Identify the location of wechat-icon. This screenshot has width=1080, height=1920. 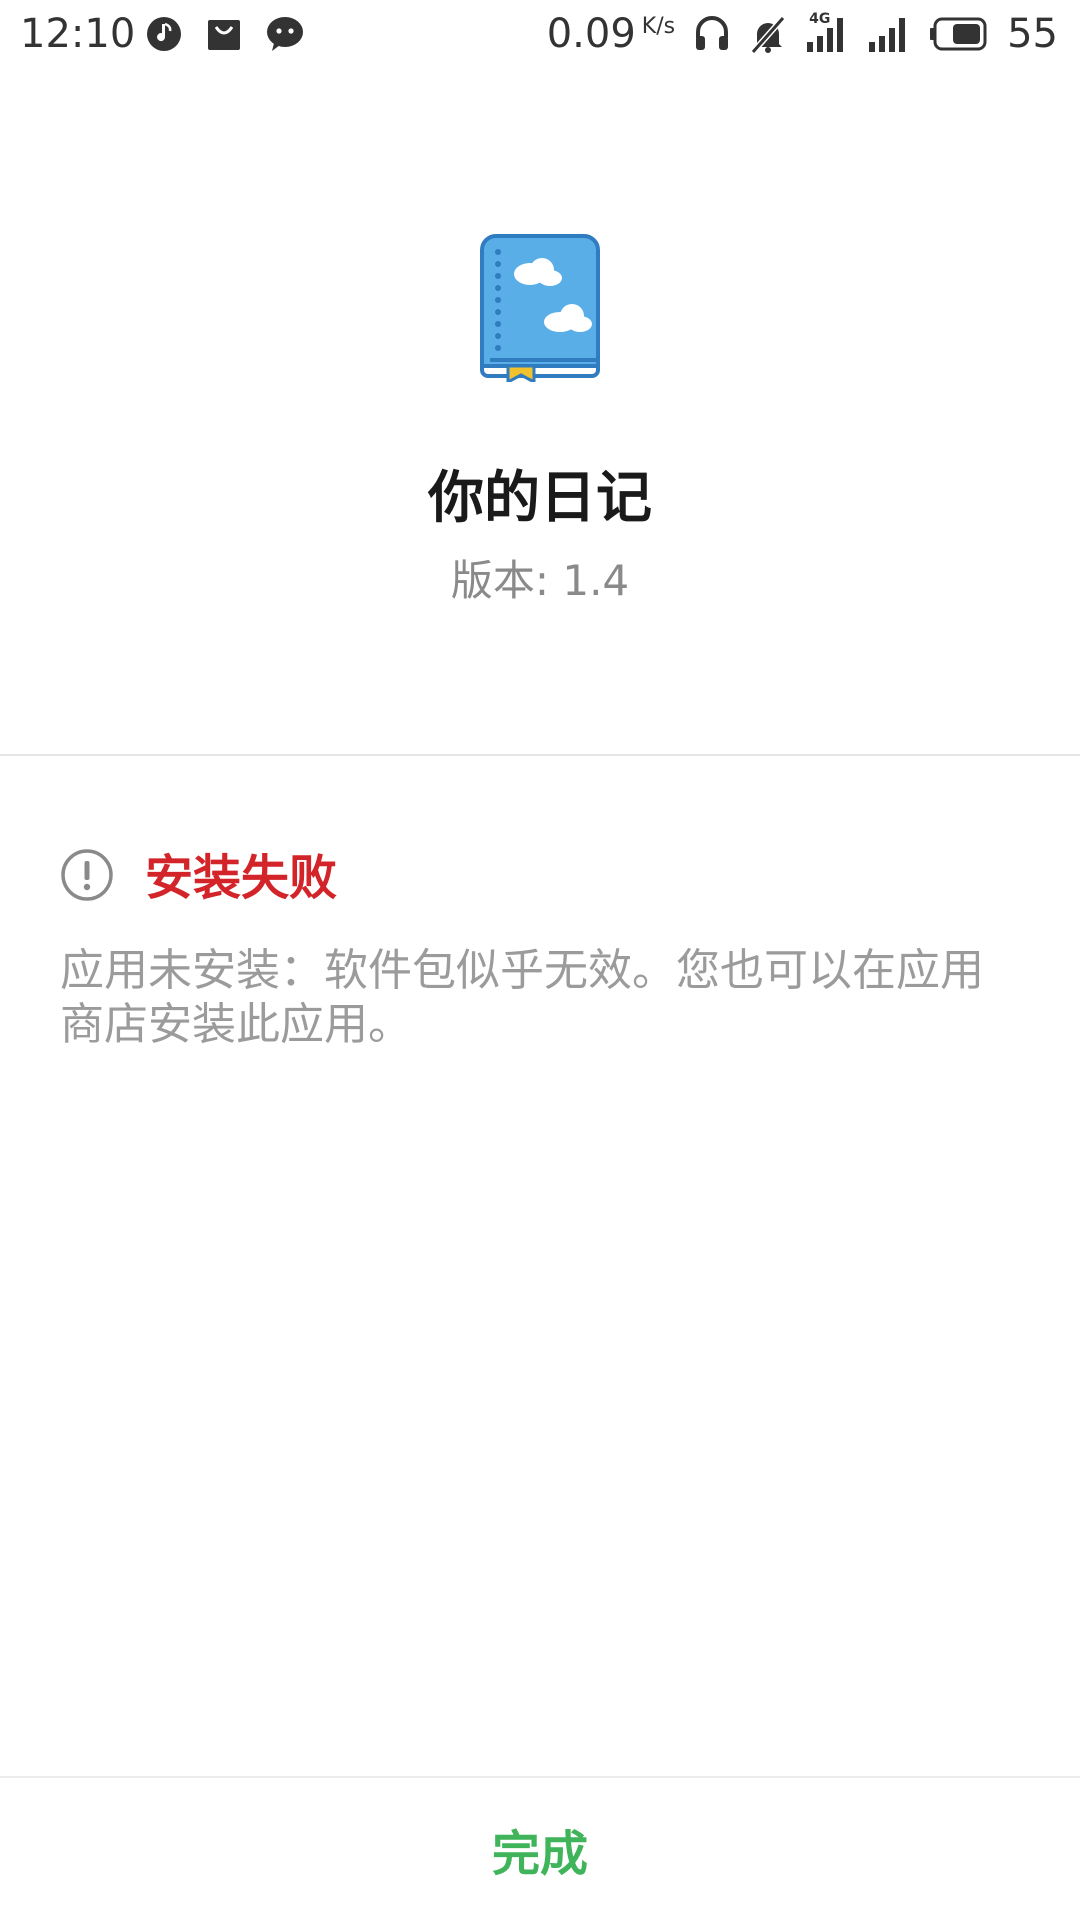
(285, 34).